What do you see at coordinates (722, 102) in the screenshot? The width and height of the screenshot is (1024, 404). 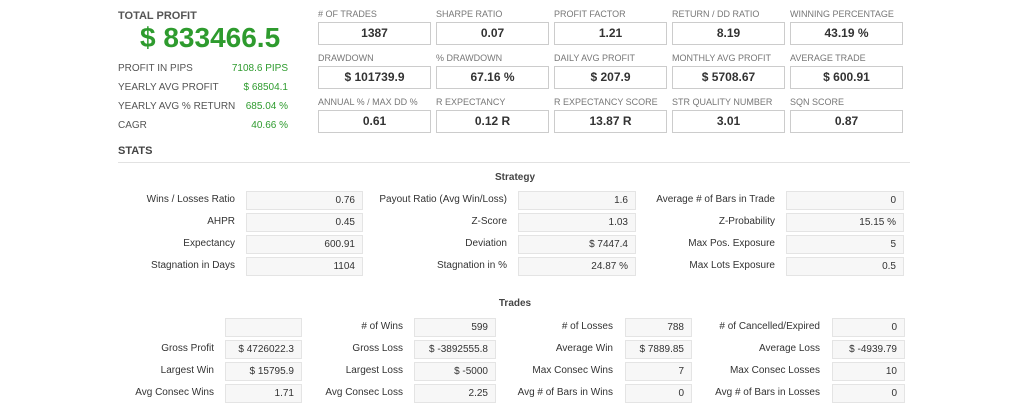 I see `metric-label: STR QUALITY NUMBER` at bounding box center [722, 102].